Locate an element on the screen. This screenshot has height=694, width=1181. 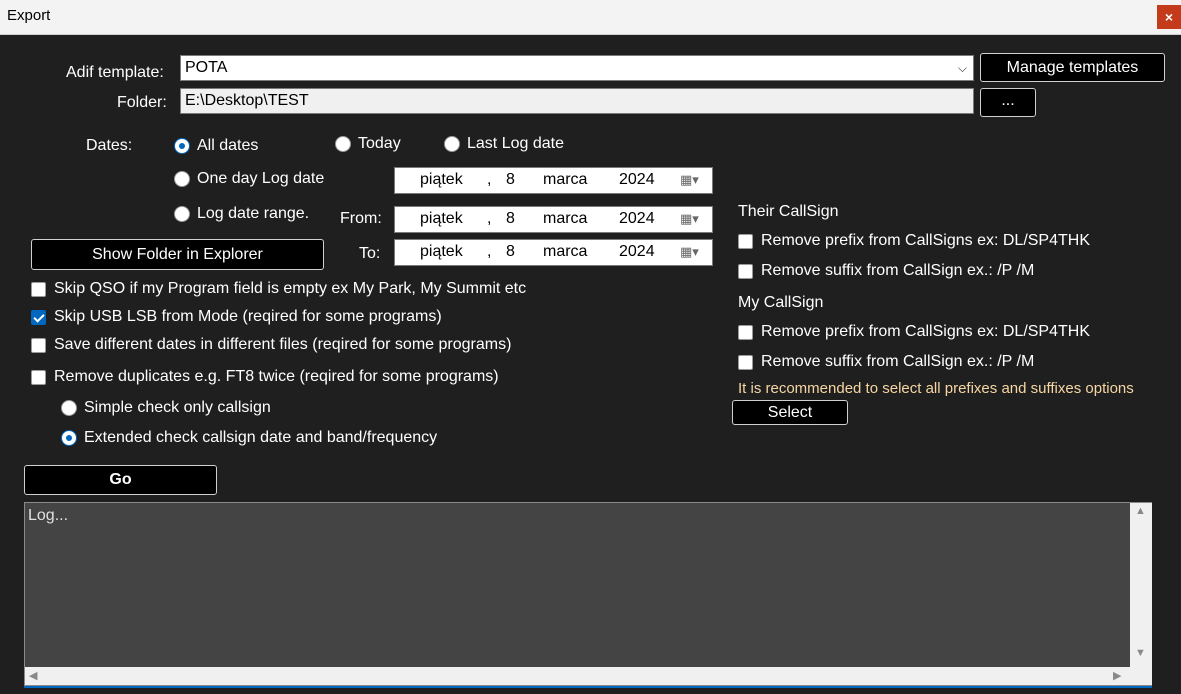
horizontal-scrollbar: ◀ ▶ is located at coordinates (588, 676).